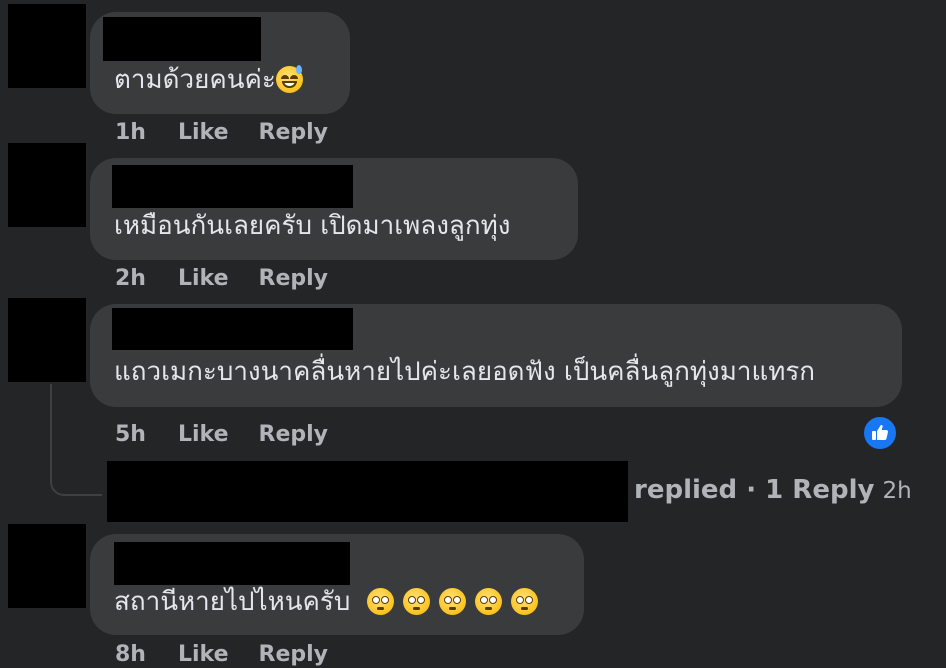 The width and height of the screenshot is (946, 668). What do you see at coordinates (220, 63) in the screenshot?
I see `comment-bubble: ตามด้วยคนค่ะ` at bounding box center [220, 63].